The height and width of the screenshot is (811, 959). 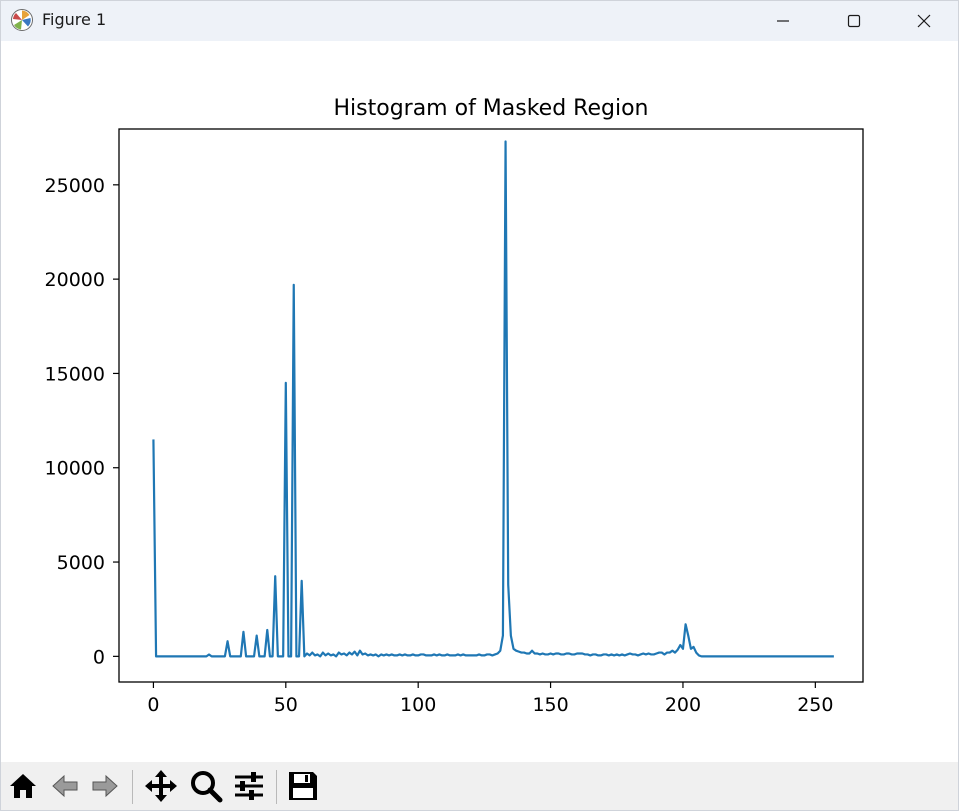 I want to click on minimize-icon, so click(x=783, y=21).